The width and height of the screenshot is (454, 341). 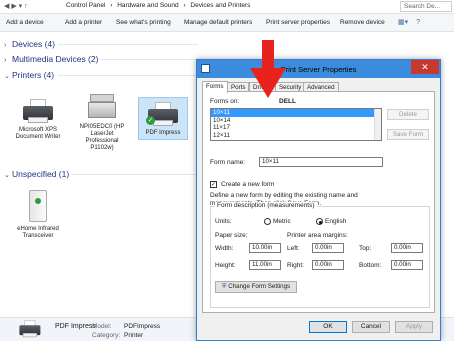 I want to click on print-server-properties-button: Print server properties, so click(x=298, y=22).